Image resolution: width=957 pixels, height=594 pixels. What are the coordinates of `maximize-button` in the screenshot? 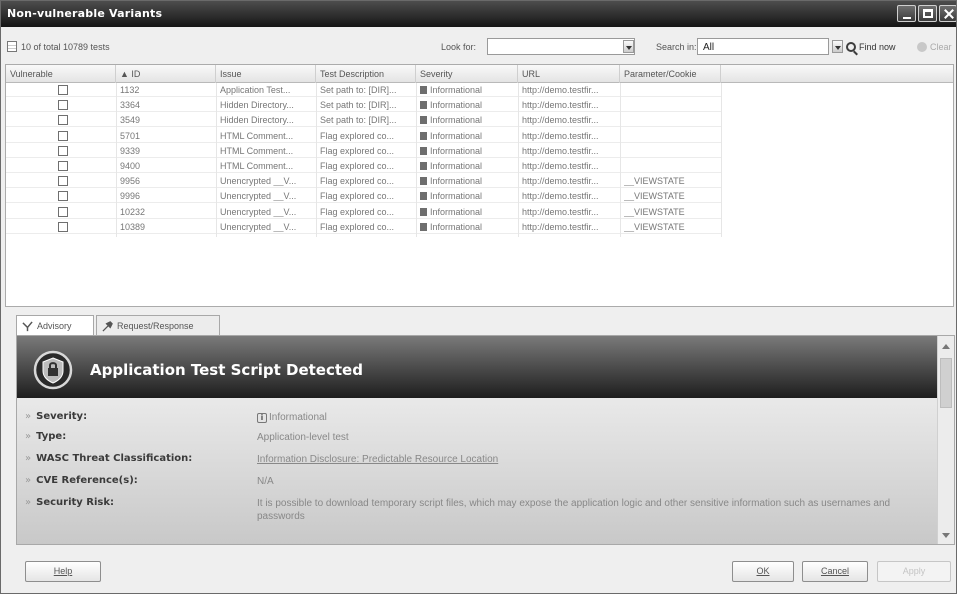 It's located at (927, 13).